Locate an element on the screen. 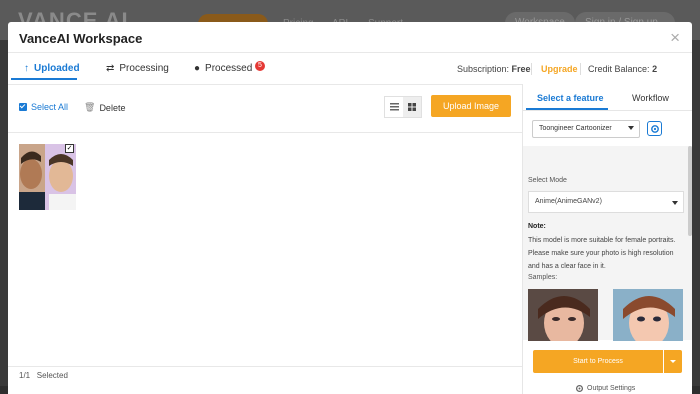 The width and height of the screenshot is (700, 394). tab-select-feature: Select a feature is located at coordinates (570, 98).